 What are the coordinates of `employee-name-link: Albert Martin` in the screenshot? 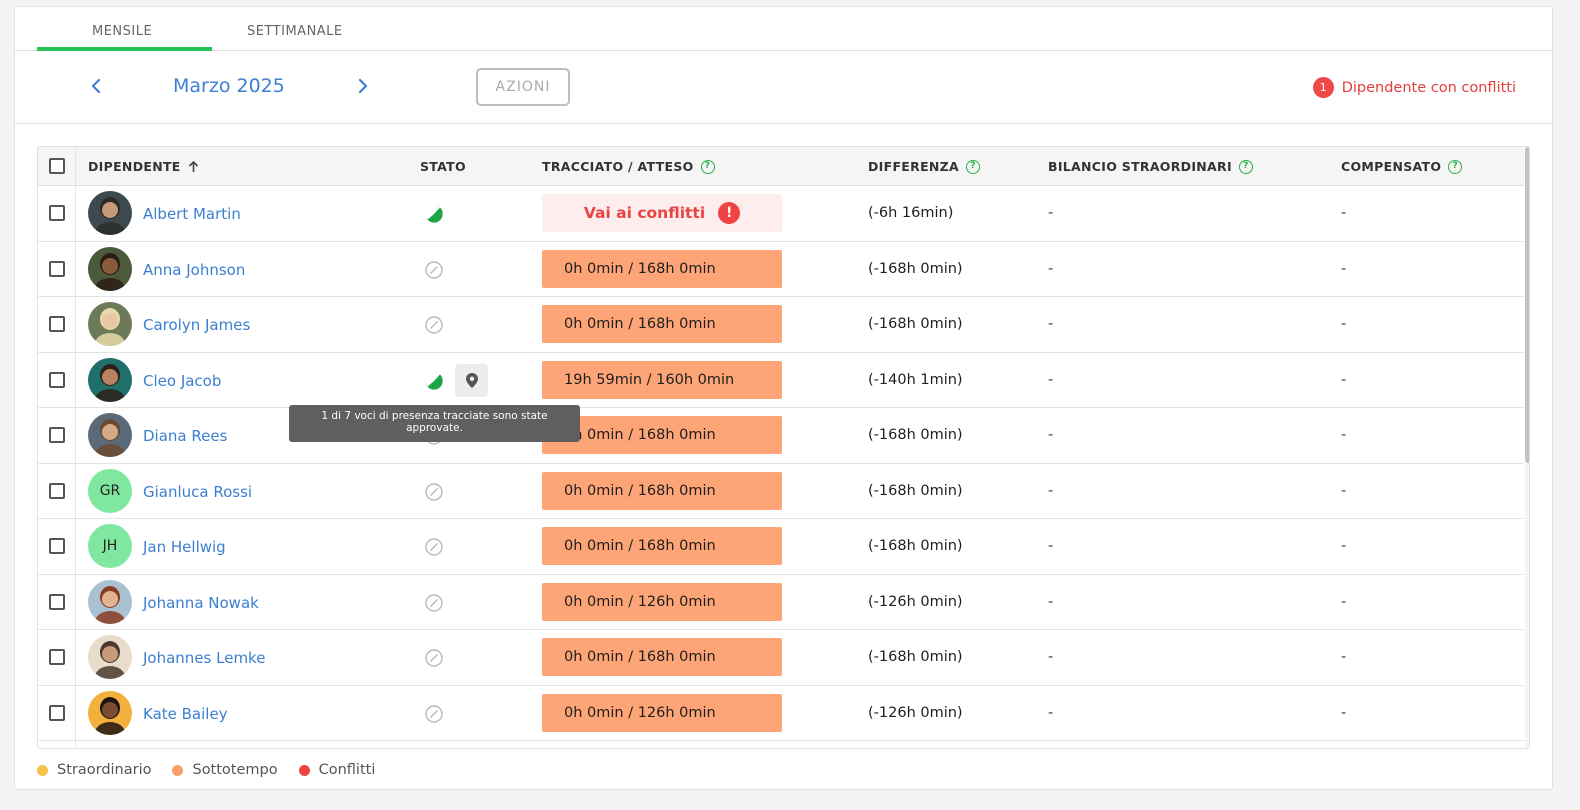 It's located at (192, 214).